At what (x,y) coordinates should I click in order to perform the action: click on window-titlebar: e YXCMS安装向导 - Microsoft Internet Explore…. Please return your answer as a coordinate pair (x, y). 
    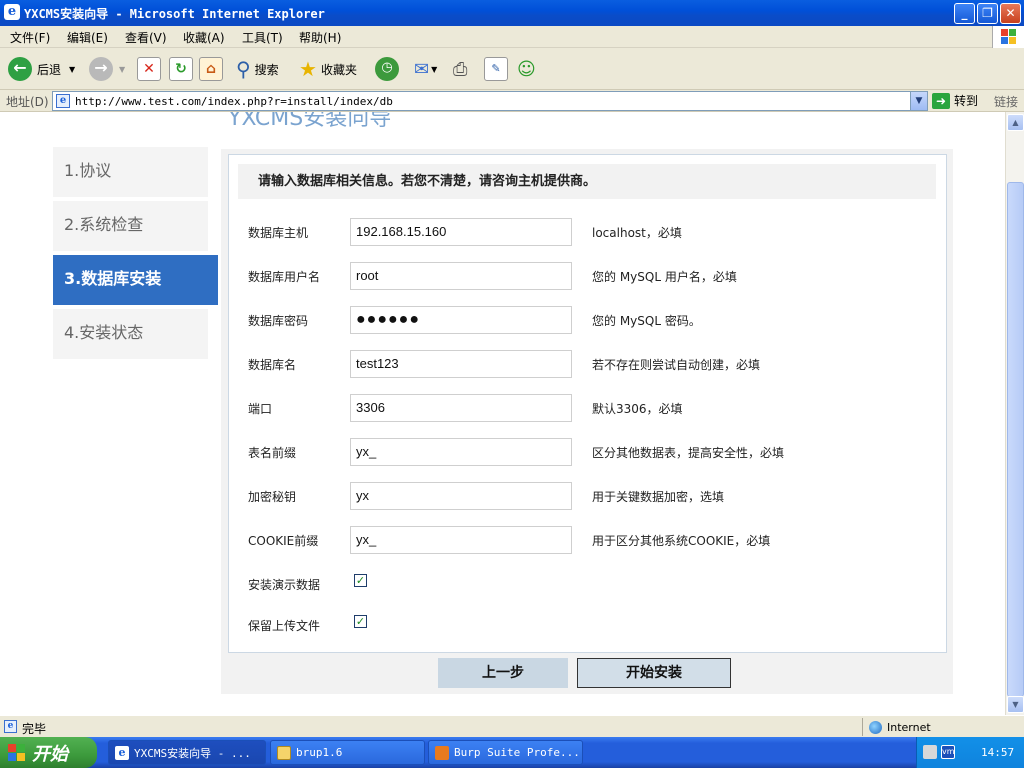
    Looking at the image, I should click on (512, 13).